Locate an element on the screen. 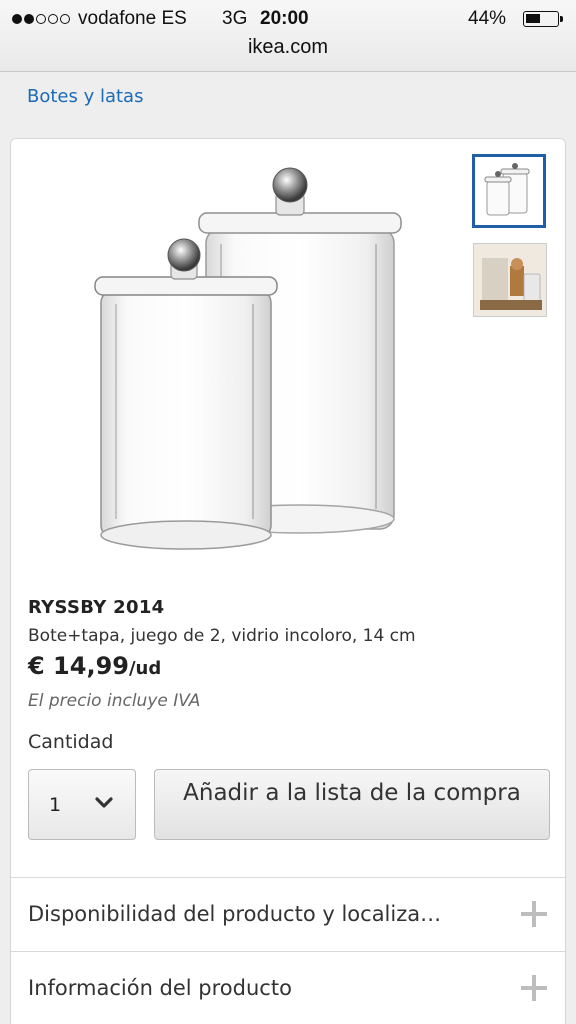 The height and width of the screenshot is (1024, 576). signal-dots-icon is located at coordinates (41, 19).